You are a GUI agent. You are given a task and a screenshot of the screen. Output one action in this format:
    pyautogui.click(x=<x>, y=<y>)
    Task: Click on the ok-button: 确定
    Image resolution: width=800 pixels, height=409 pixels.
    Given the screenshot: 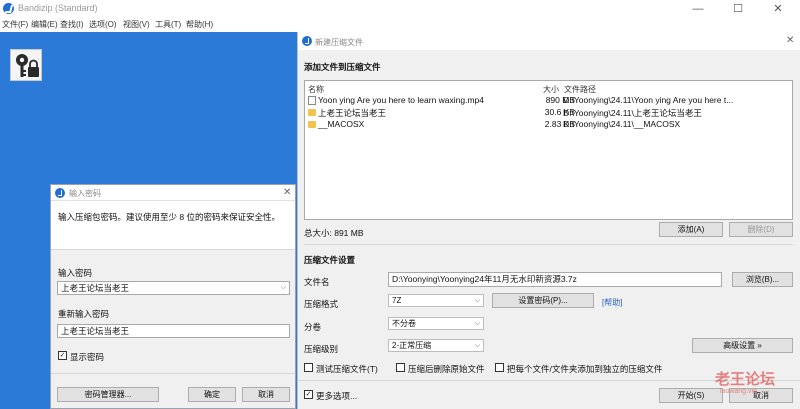 What is the action you would take?
    pyautogui.click(x=212, y=394)
    